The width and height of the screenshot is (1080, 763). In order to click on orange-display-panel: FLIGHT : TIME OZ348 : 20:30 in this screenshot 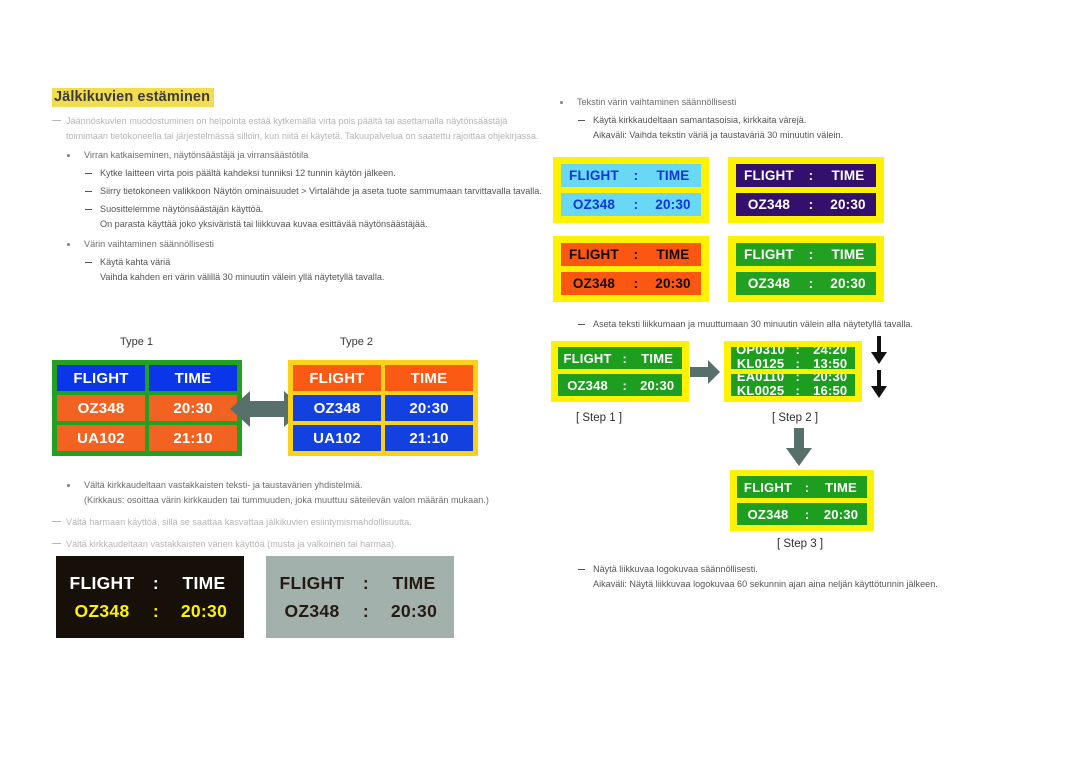, I will do `click(631, 269)`.